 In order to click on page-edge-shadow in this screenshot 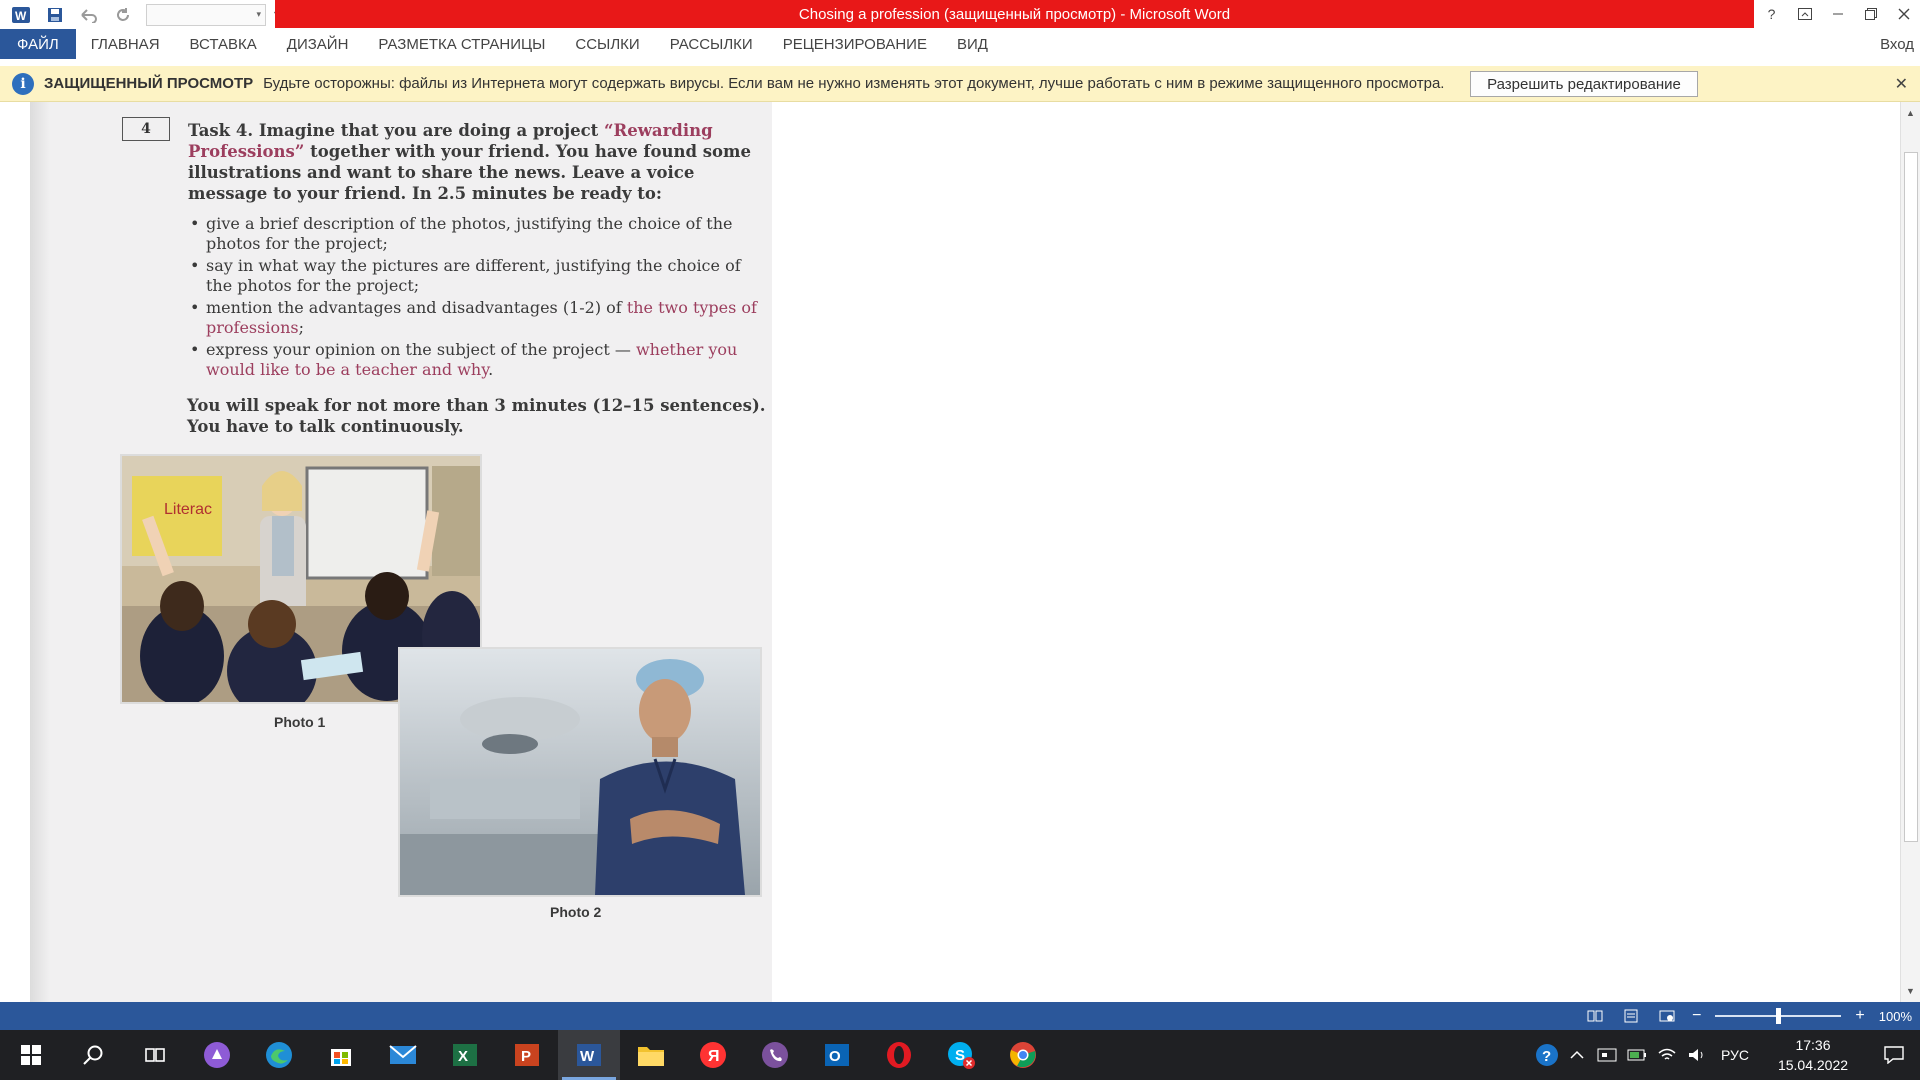, I will do `click(40, 552)`.